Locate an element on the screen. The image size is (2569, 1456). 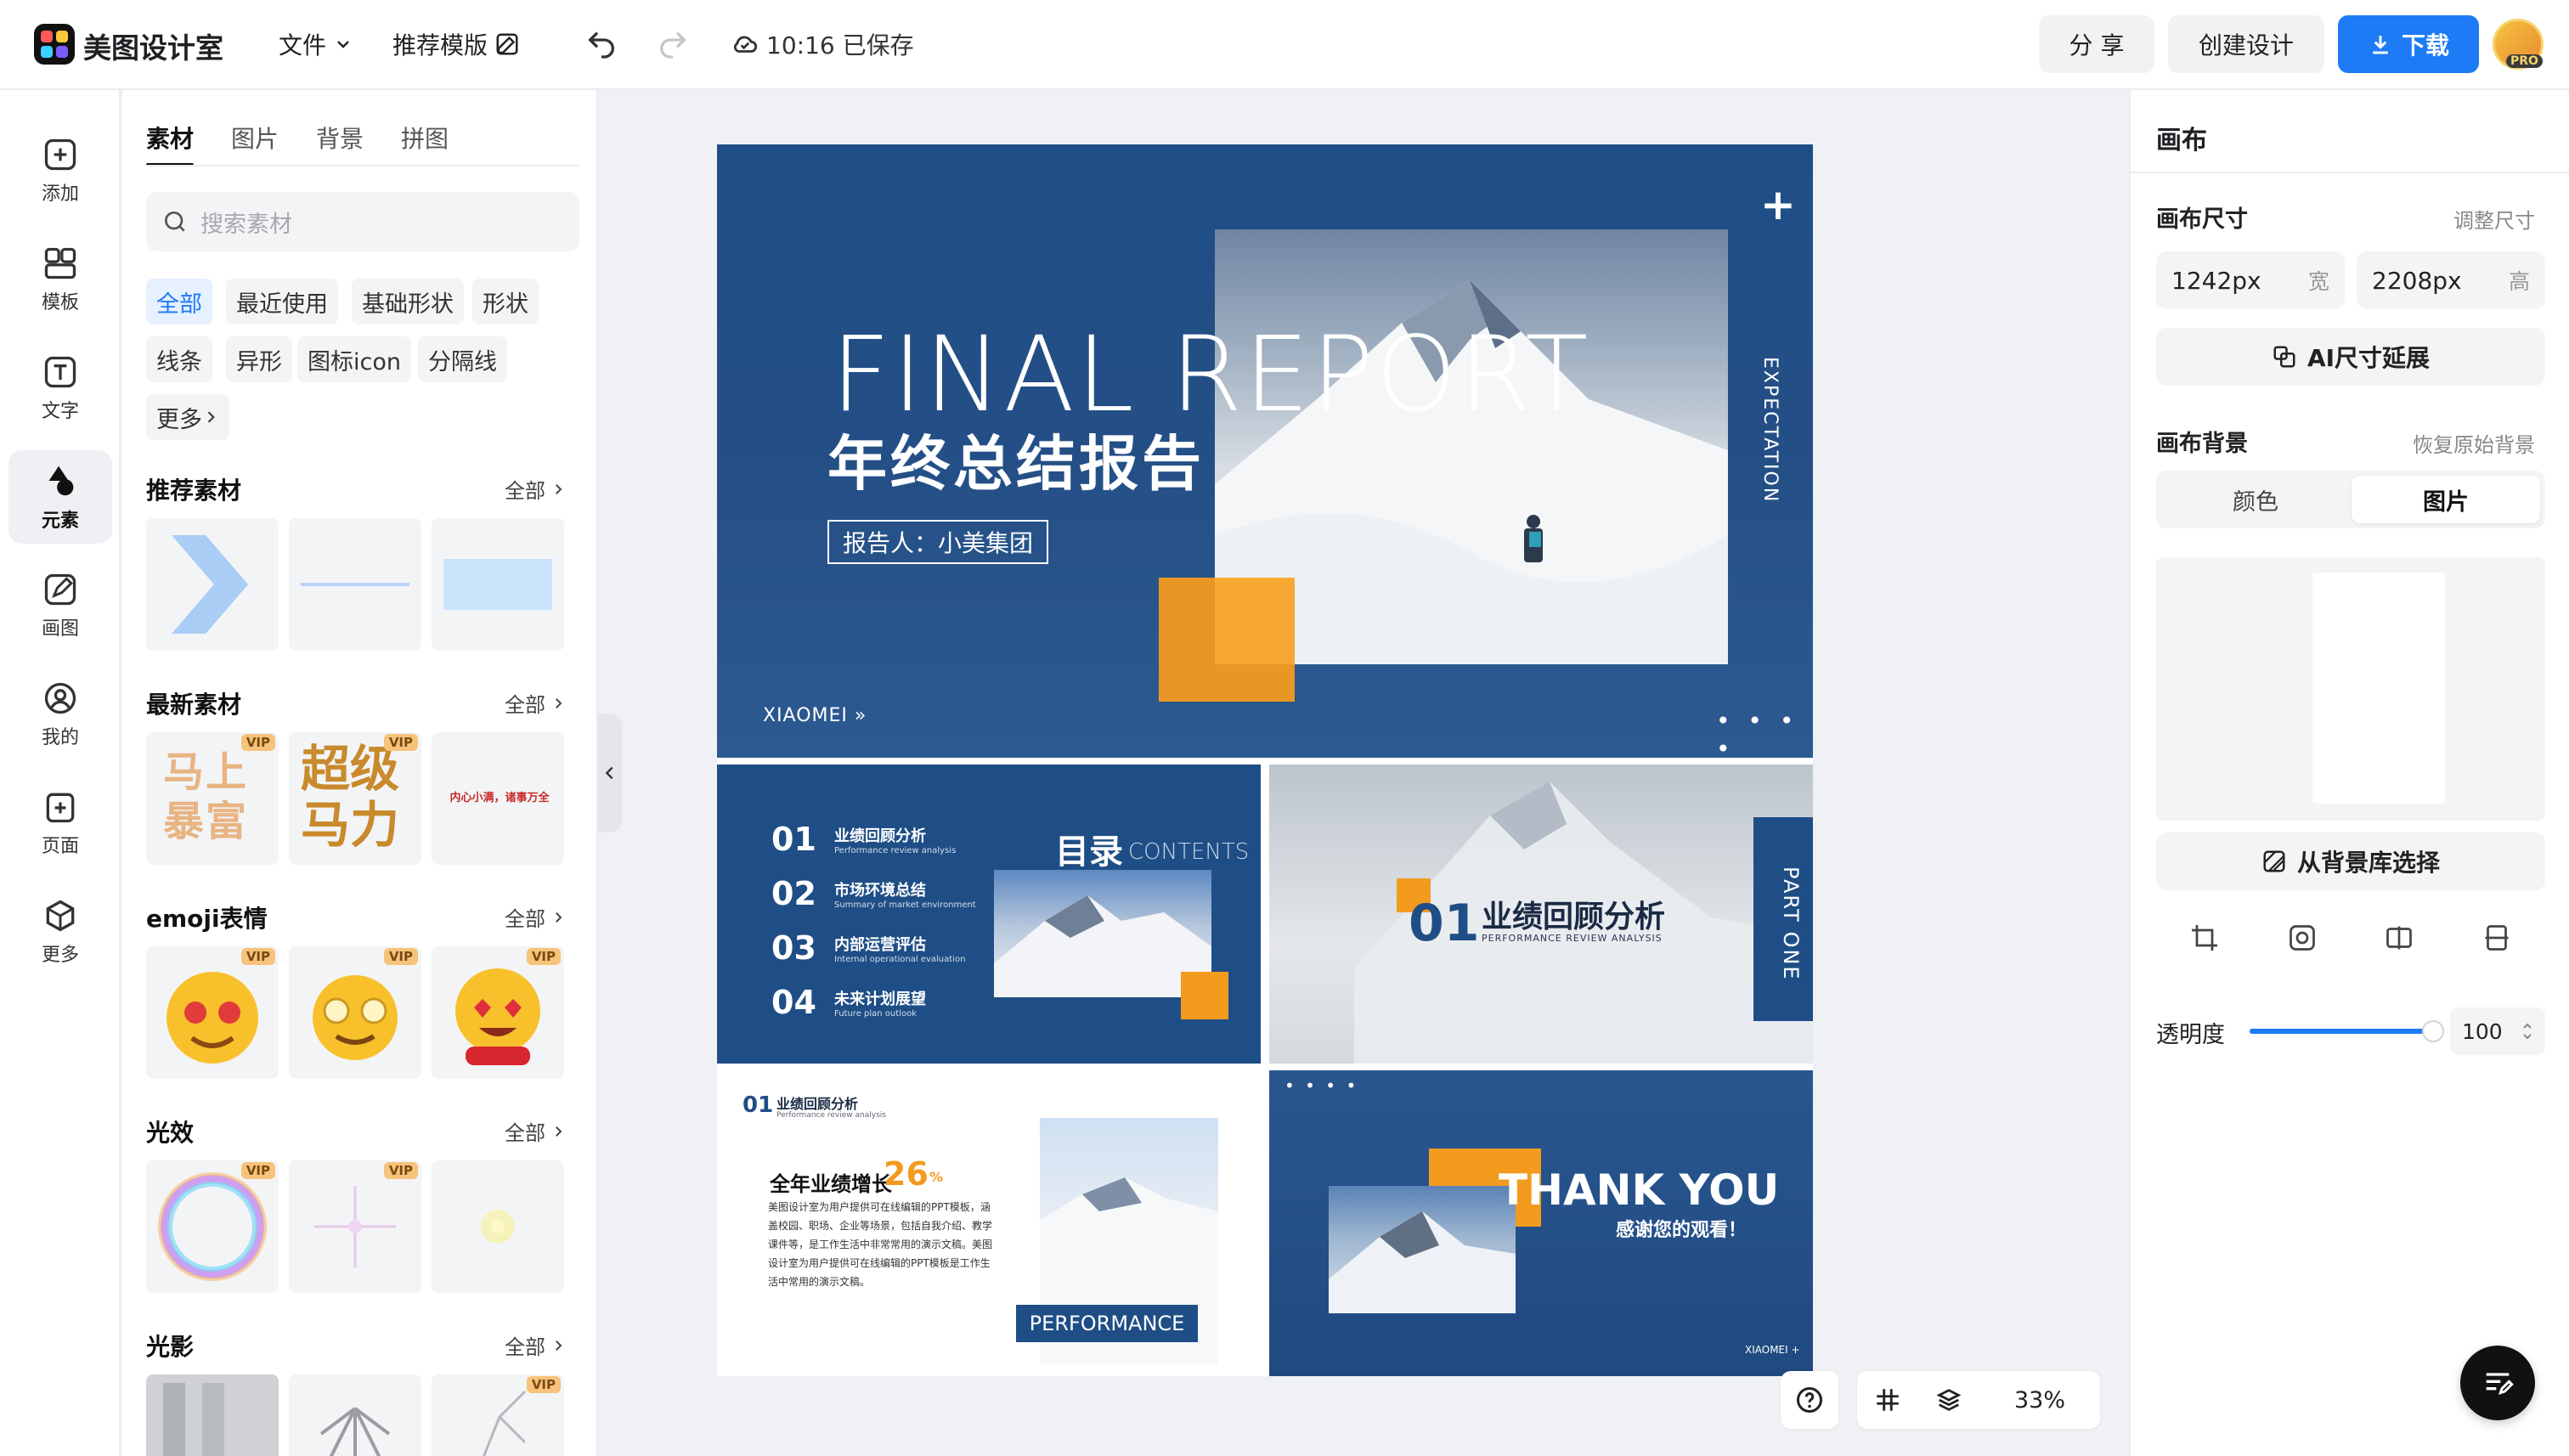
chip-line: 线条 is located at coordinates (179, 359).